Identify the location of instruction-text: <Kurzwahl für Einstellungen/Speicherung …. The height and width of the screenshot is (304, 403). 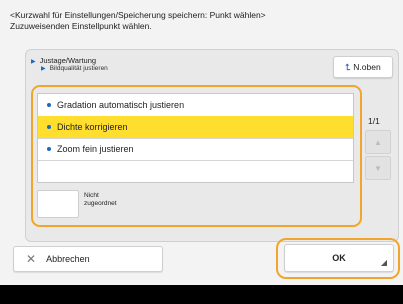
(202, 21).